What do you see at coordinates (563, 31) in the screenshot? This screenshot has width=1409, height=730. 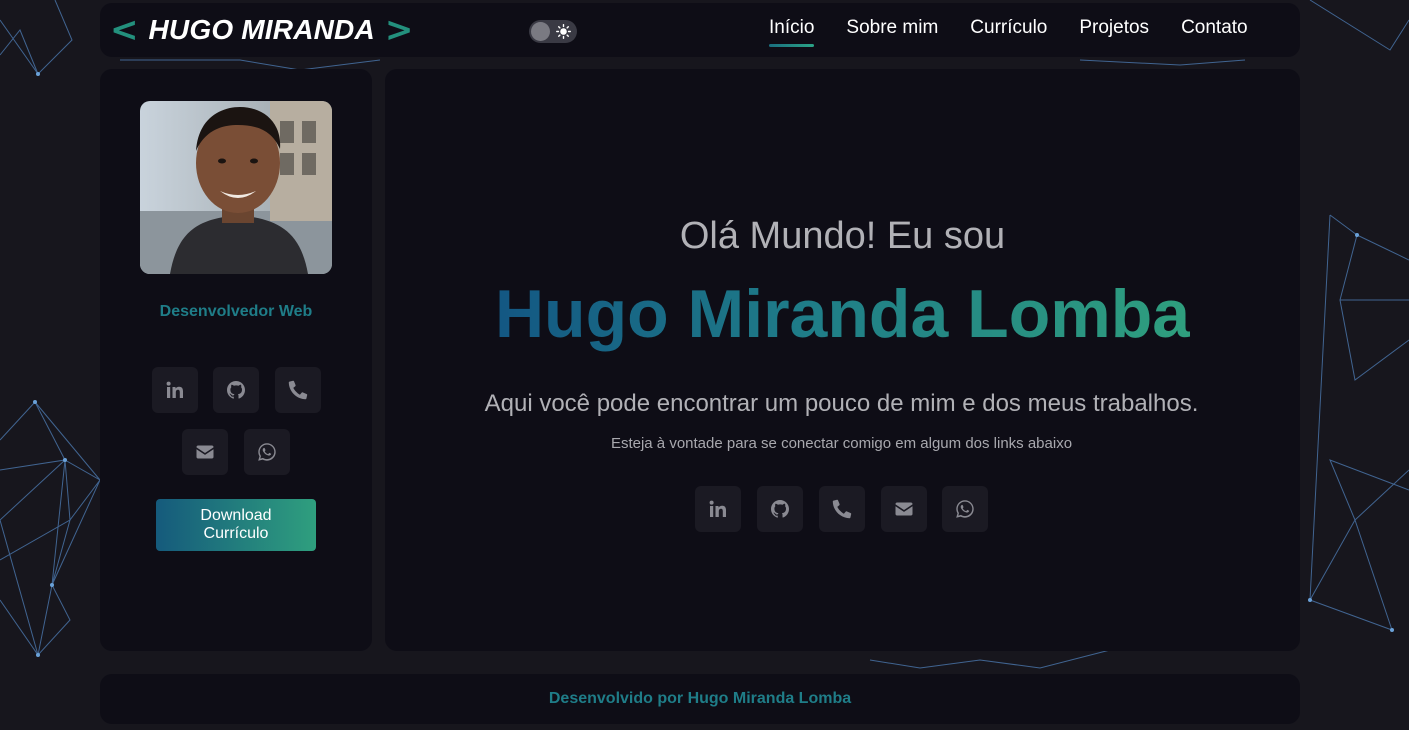 I see `sun-icon` at bounding box center [563, 31].